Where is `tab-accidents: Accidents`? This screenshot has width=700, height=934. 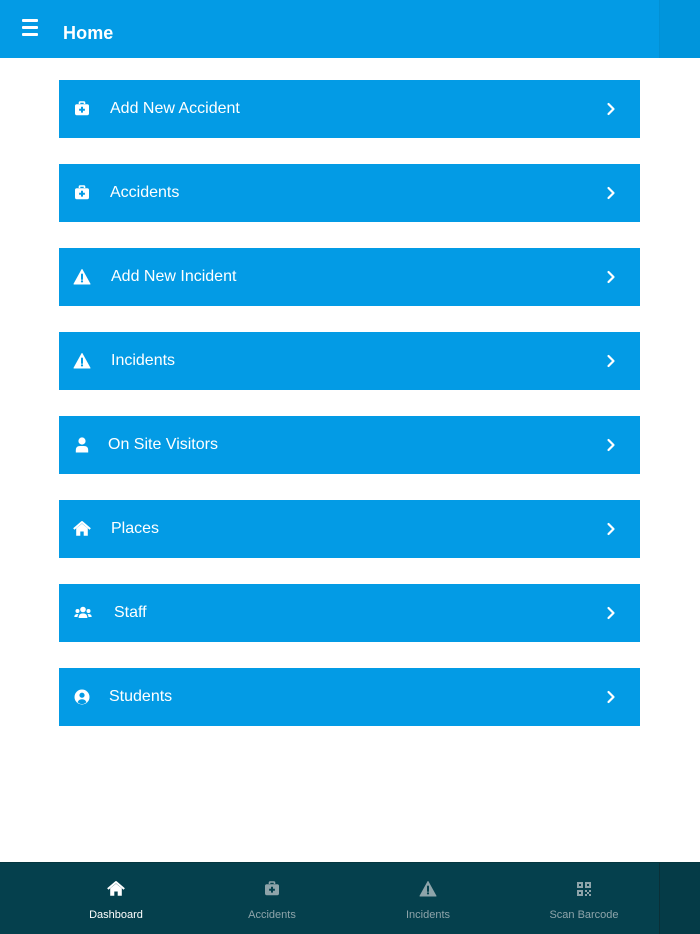
tab-accidents: Accidents is located at coordinates (272, 898).